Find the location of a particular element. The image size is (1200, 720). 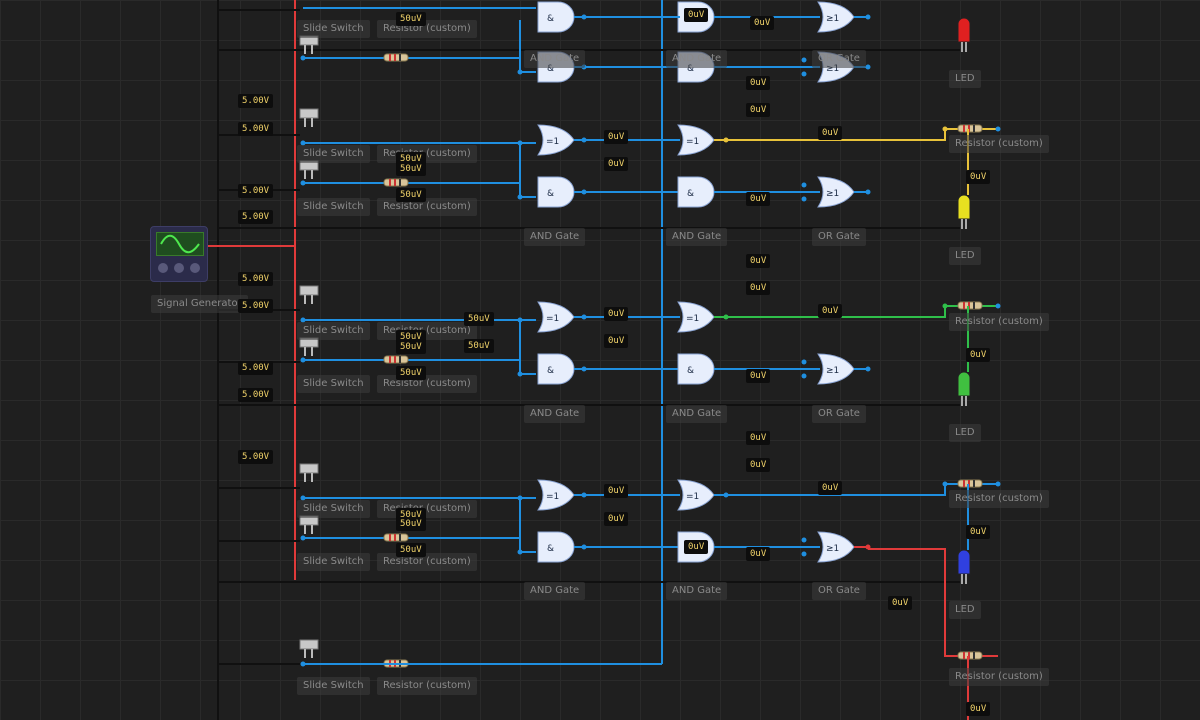

led-label: LED is located at coordinates (965, 79).